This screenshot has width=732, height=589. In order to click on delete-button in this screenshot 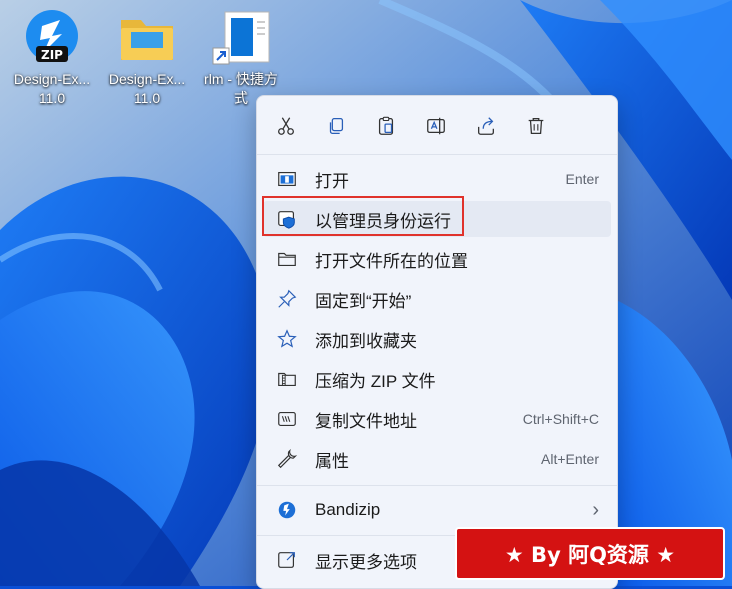, I will do `click(536, 126)`.